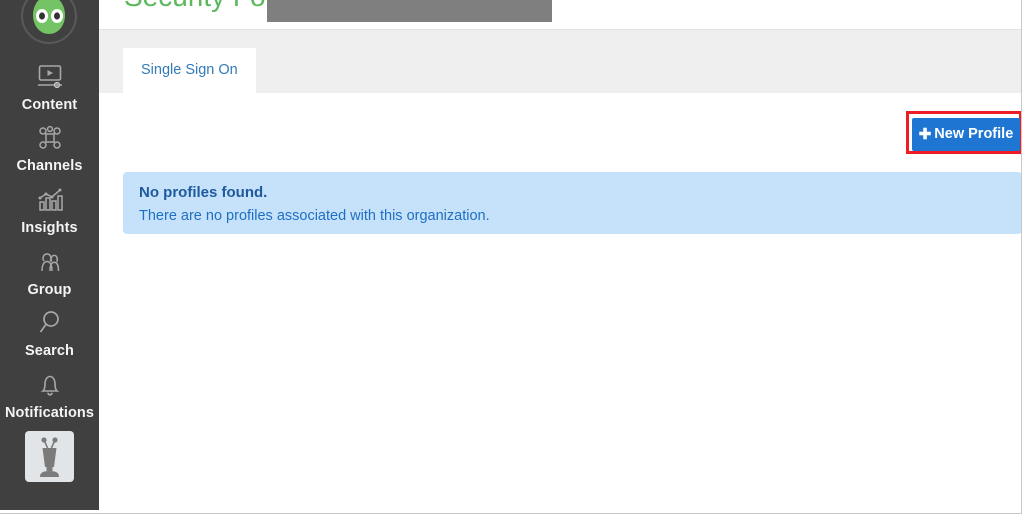 The image size is (1022, 514). I want to click on people-group-icon, so click(49, 264).